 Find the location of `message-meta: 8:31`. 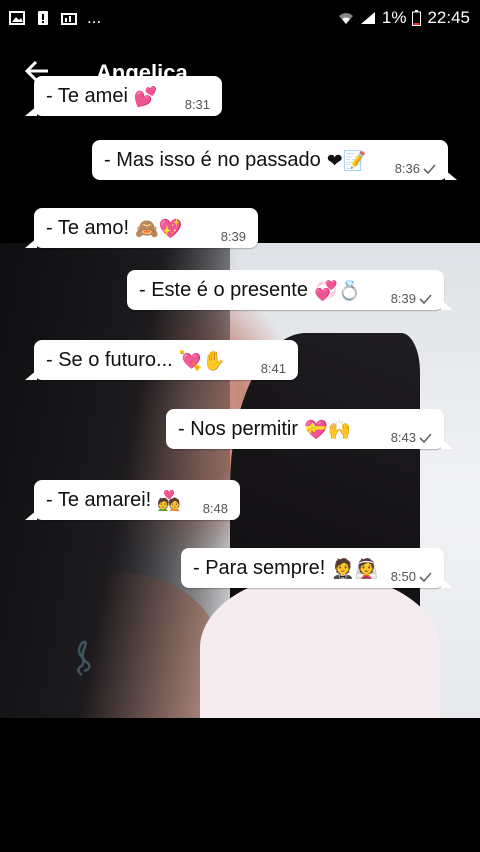

message-meta: 8:31 is located at coordinates (197, 104).